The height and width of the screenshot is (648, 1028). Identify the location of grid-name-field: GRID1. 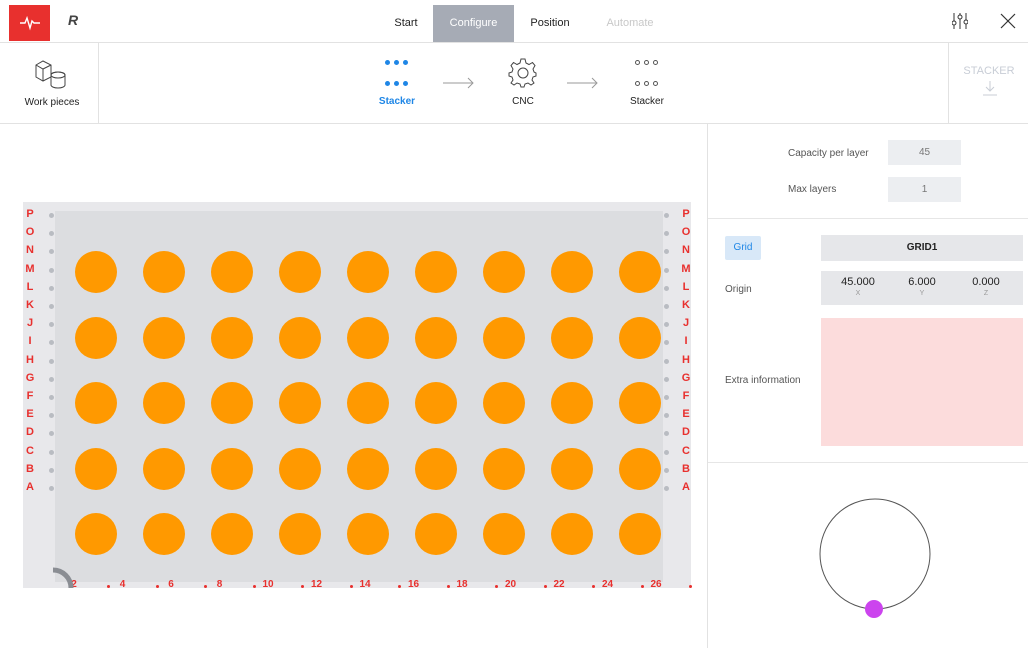
(922, 248).